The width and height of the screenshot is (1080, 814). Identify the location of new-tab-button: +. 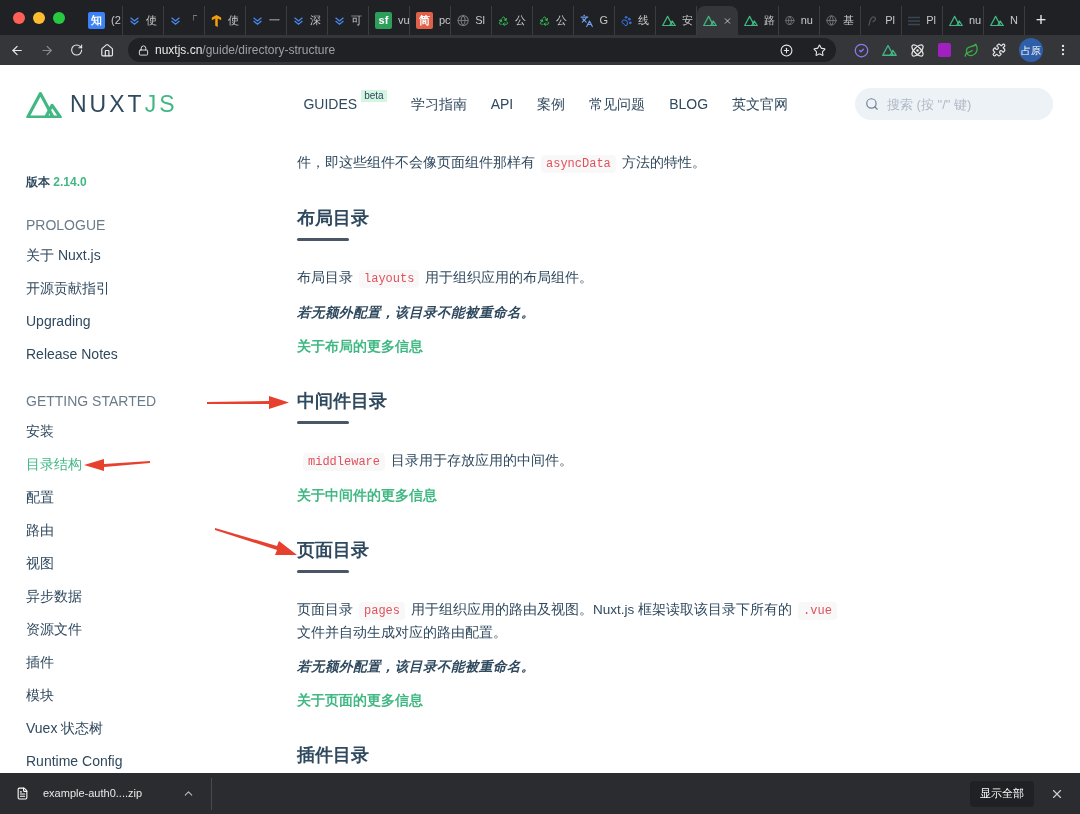
(1041, 20).